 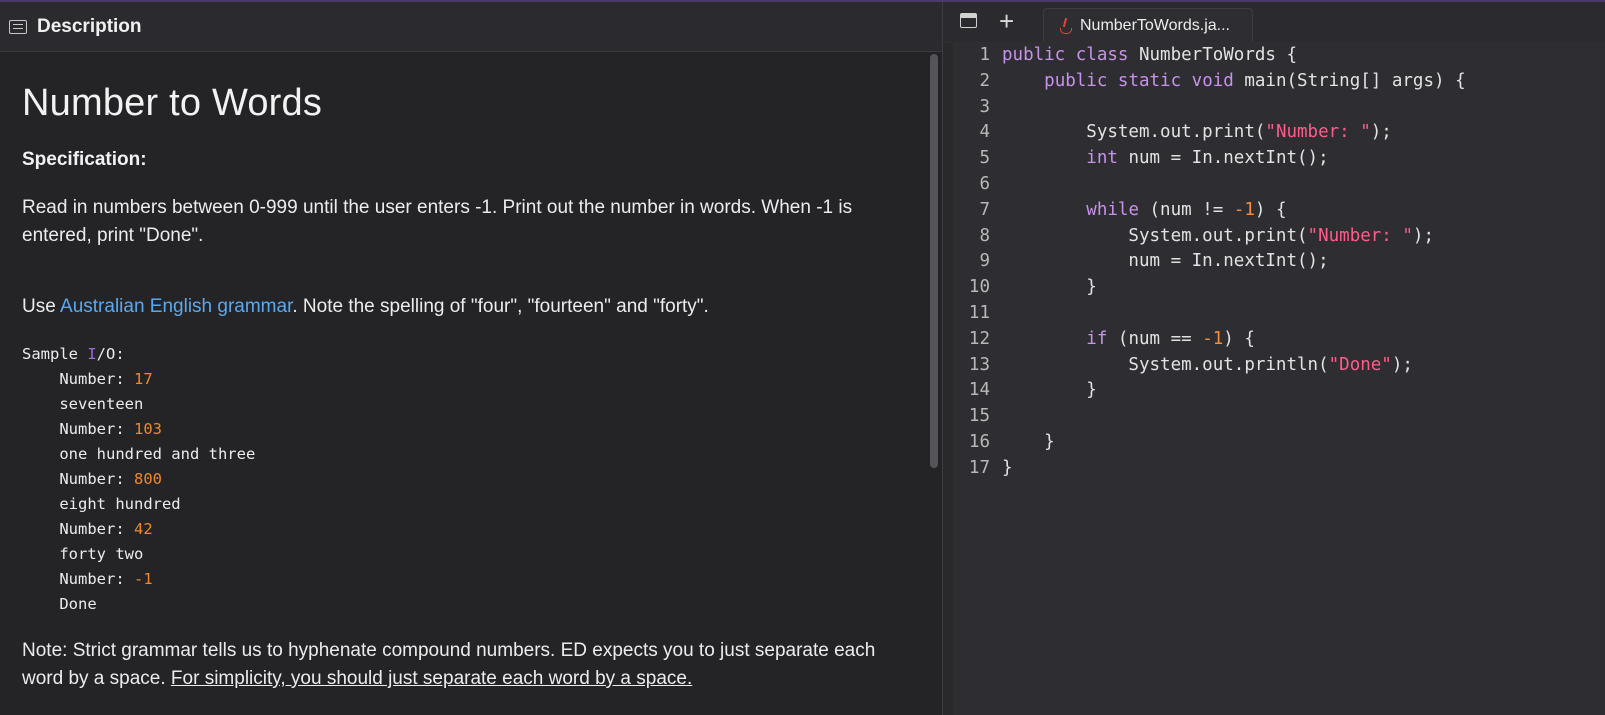 What do you see at coordinates (984, 183) in the screenshot?
I see `line-number: 6` at bounding box center [984, 183].